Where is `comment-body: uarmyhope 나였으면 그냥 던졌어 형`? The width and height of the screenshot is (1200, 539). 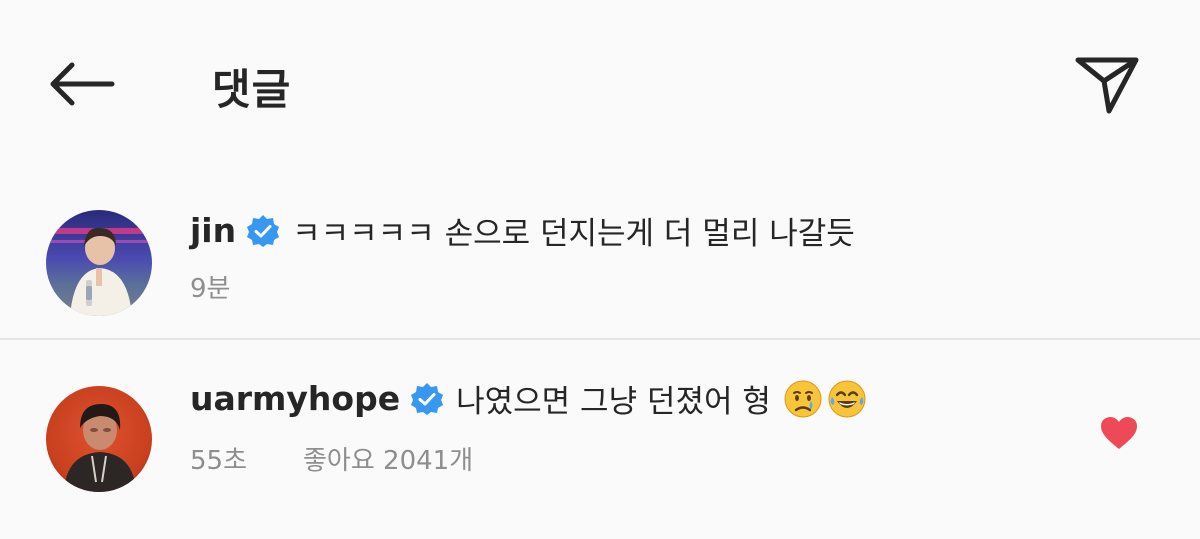
comment-body: uarmyhope 나였으면 그냥 던졌어 형 is located at coordinates (528, 398).